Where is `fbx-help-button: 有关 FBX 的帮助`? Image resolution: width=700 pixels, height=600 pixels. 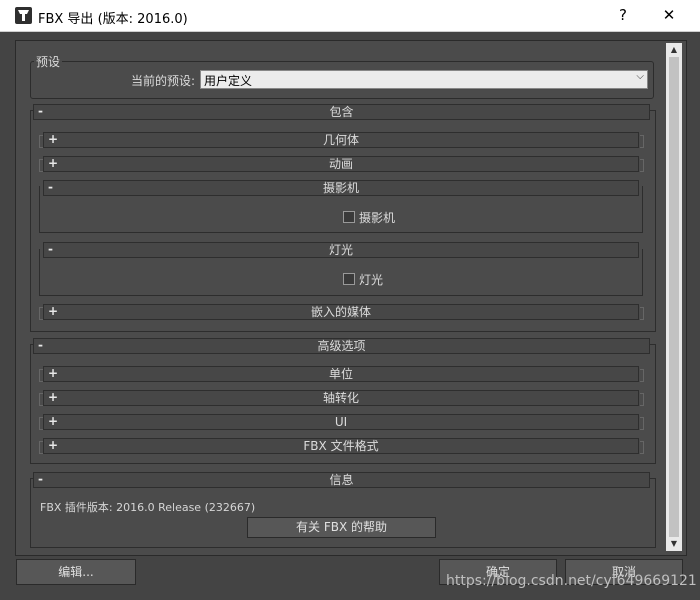
fbx-help-button: 有关 FBX 的帮助 is located at coordinates (341, 527).